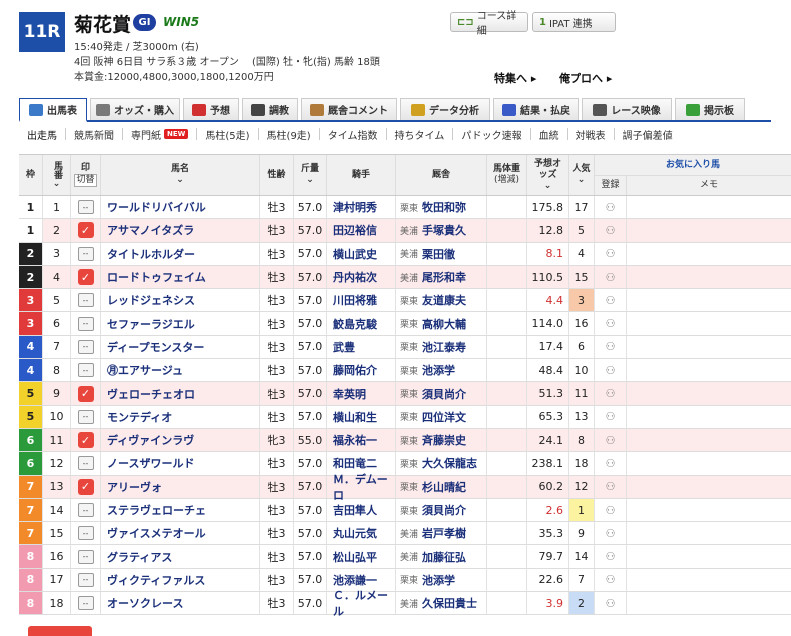  What do you see at coordinates (94, 135) in the screenshot?
I see `subtab-1: 競馬新聞` at bounding box center [94, 135].